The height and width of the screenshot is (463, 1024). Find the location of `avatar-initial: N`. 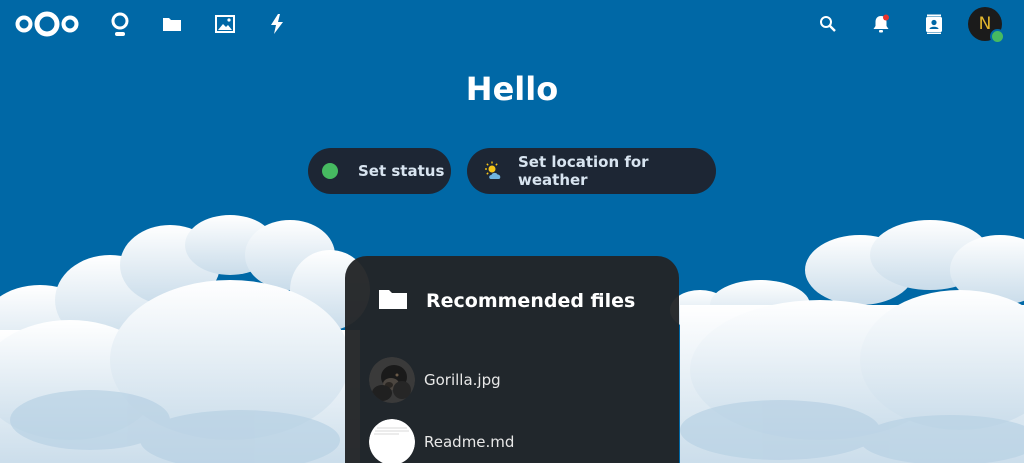

avatar-initial: N is located at coordinates (985, 24).